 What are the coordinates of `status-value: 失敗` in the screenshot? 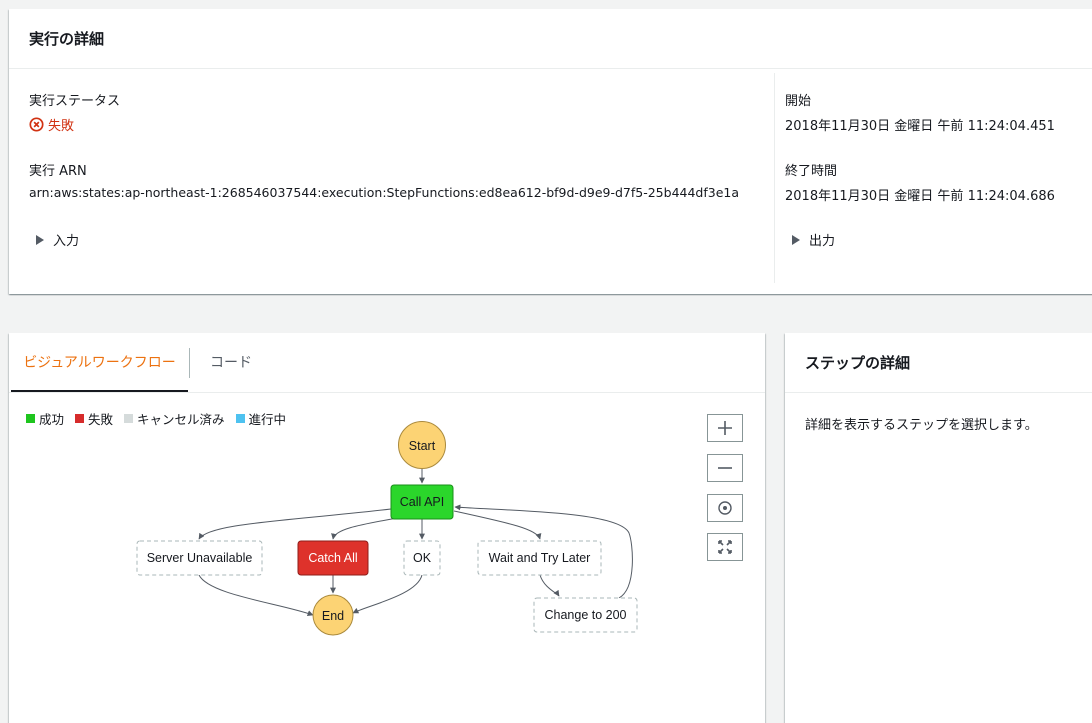 It's located at (61, 126).